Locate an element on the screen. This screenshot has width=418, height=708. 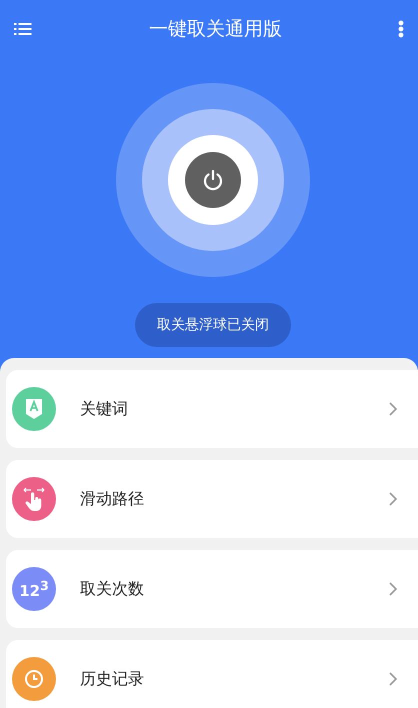
menu-icon is located at coordinates (23, 29).